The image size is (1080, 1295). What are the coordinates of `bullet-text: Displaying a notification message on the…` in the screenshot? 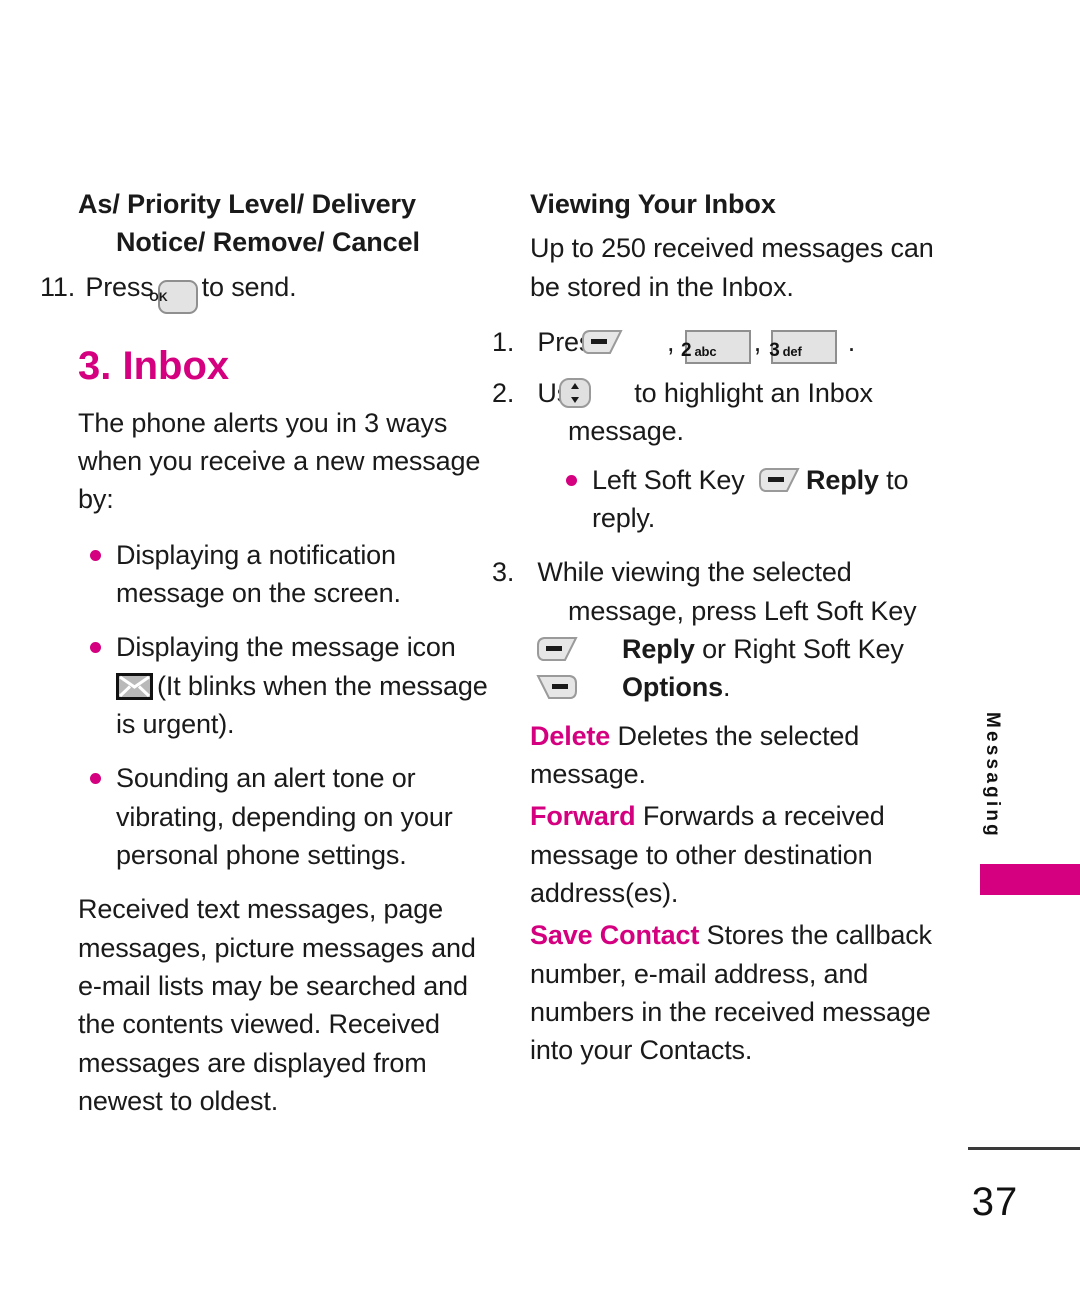 It's located at (258, 573).